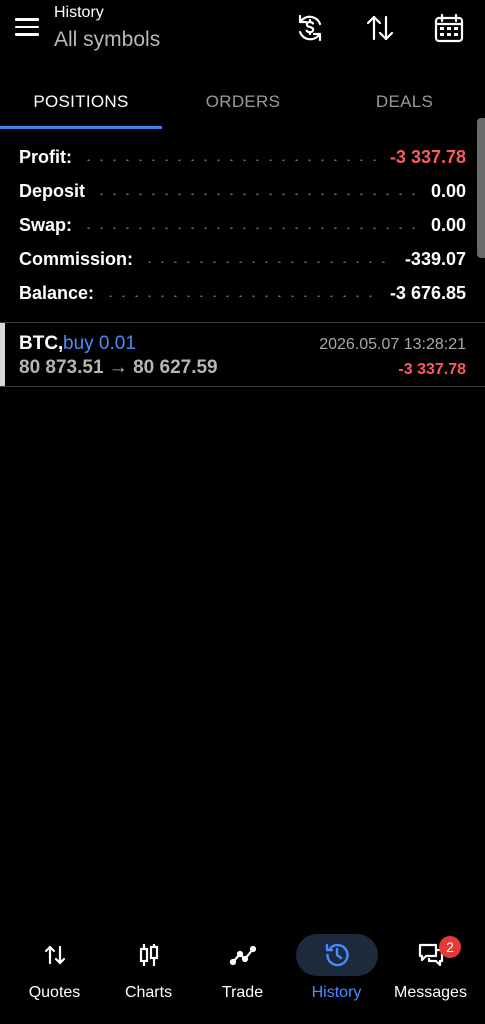 The height and width of the screenshot is (1024, 485). Describe the element at coordinates (448, 224) in the screenshot. I see `swap-value: 0.00` at that location.